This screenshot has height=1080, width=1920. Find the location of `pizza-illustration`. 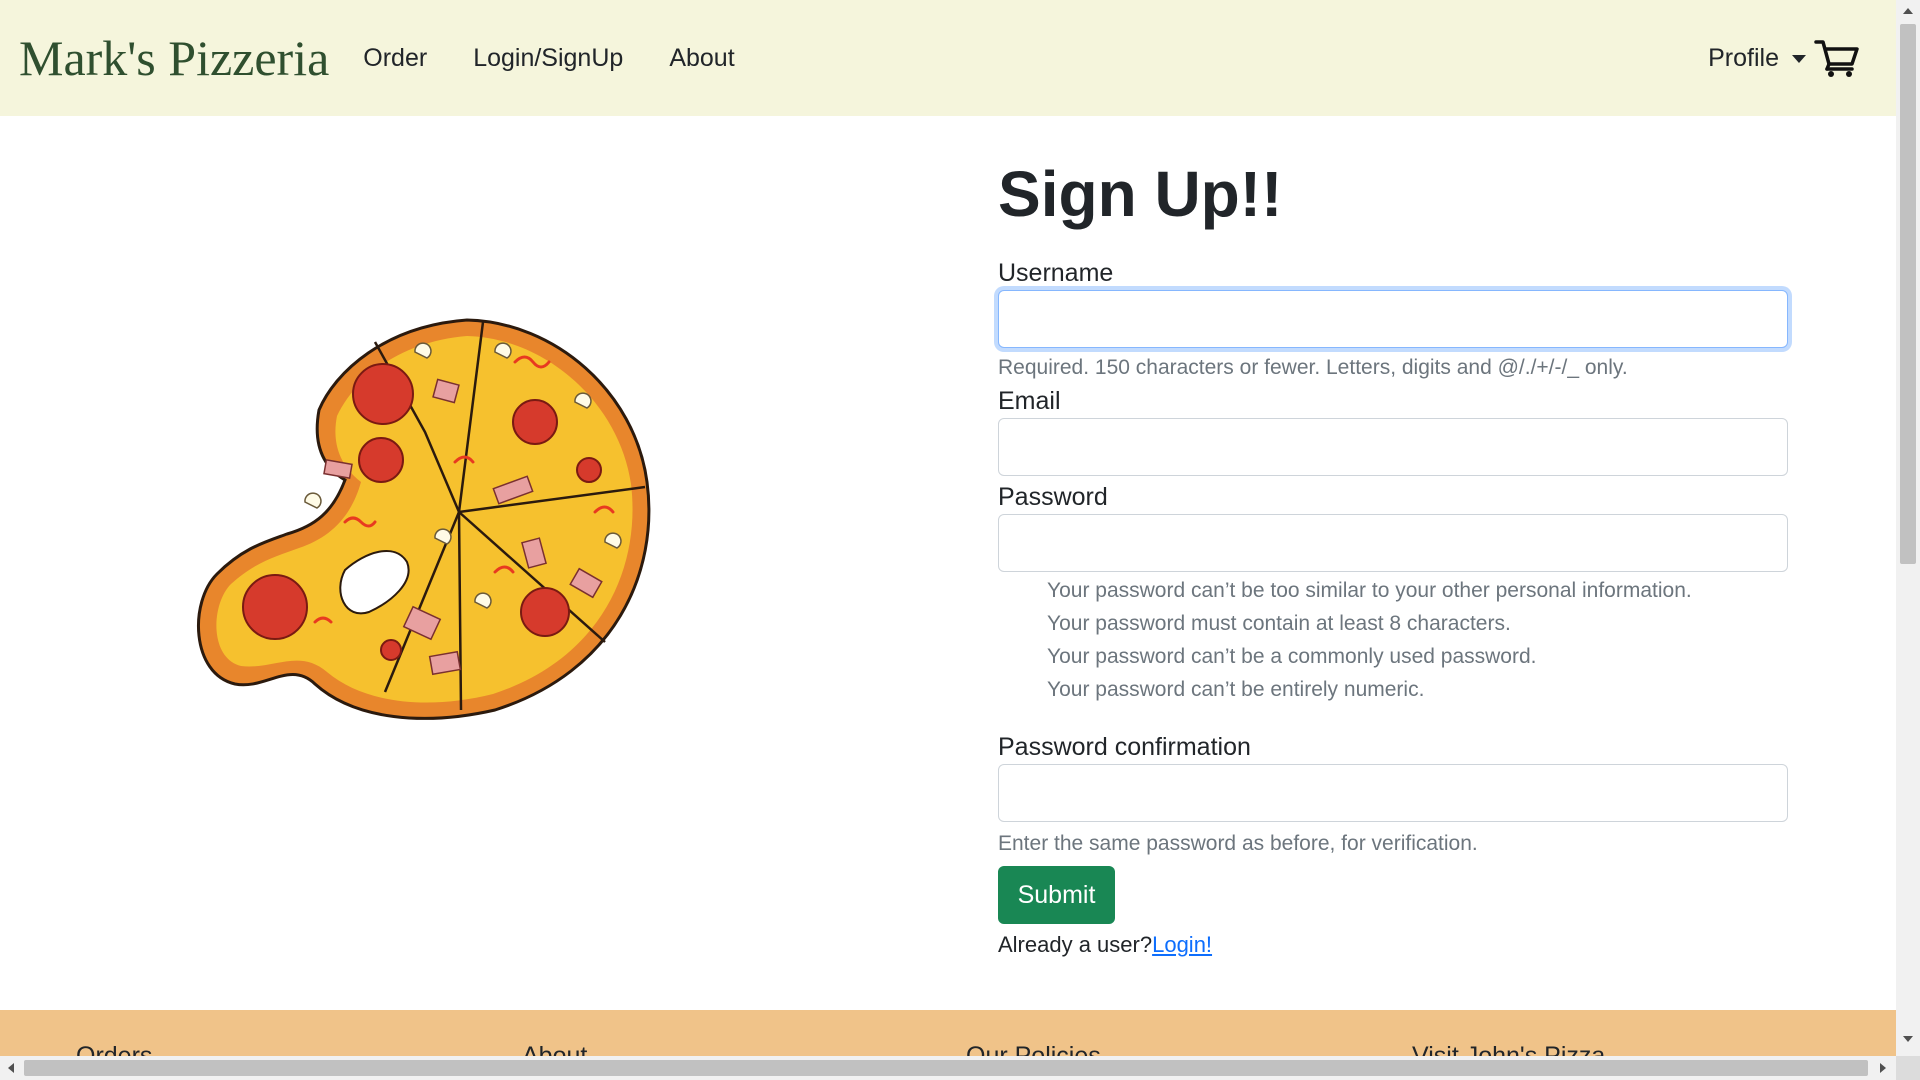

pizza-illustration is located at coordinates (424, 519).